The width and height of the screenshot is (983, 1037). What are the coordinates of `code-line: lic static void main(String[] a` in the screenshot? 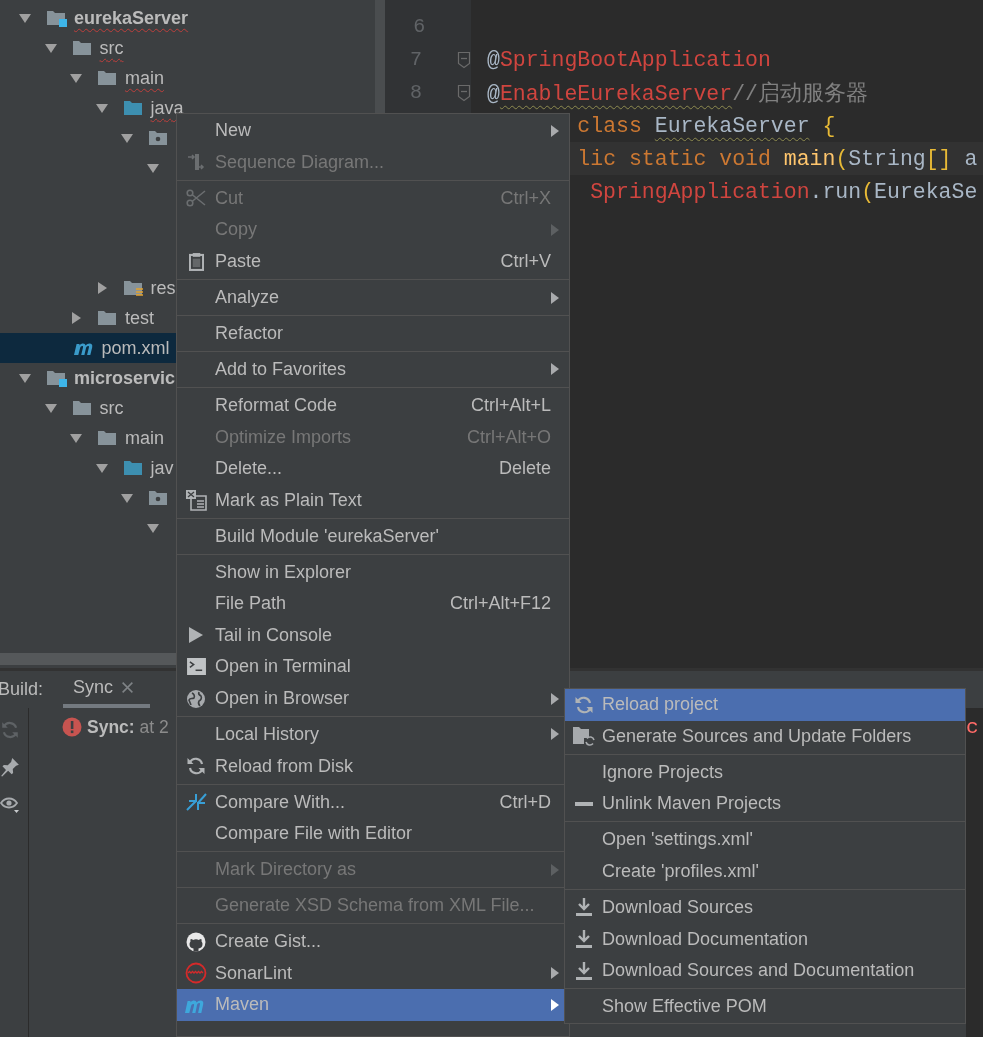 It's located at (777, 158).